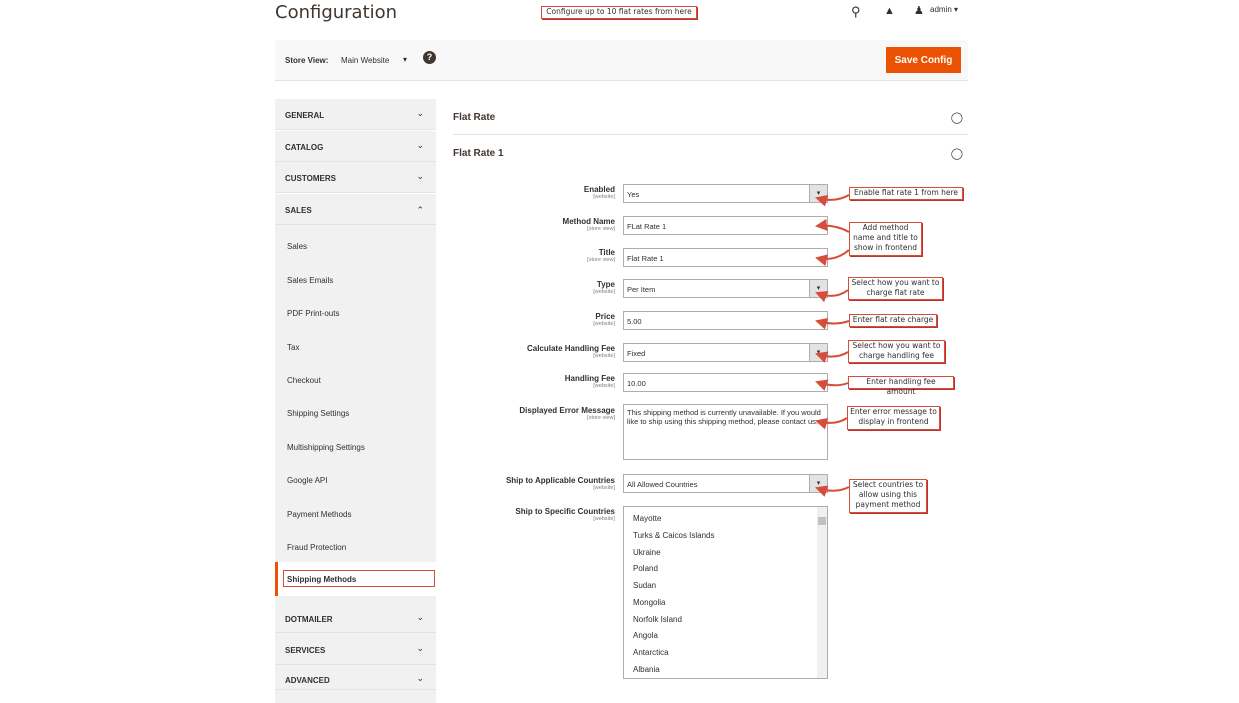  Describe the element at coordinates (355, 313) in the screenshot. I see `sidebar-item-pdf-printouts: PDF Print-outs` at that location.